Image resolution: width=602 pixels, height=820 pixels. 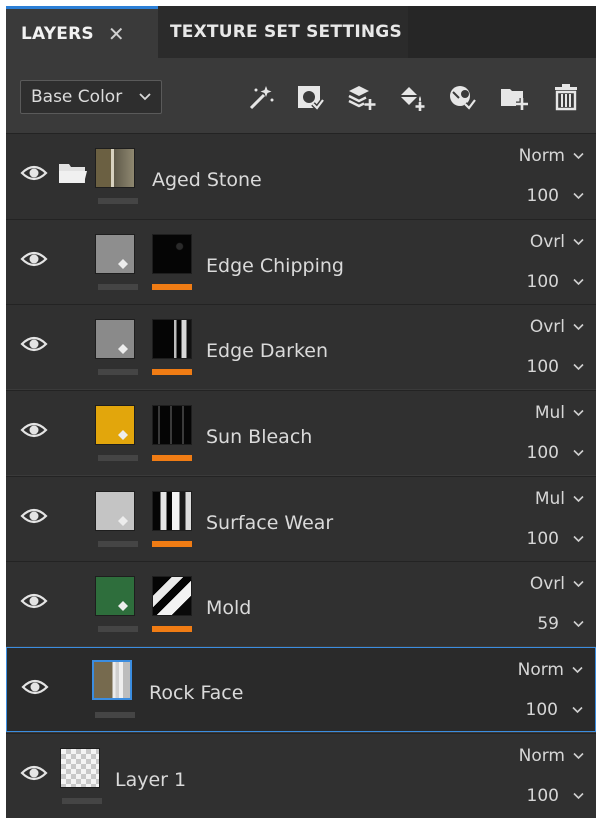 What do you see at coordinates (275, 266) in the screenshot?
I see `layer-name: Edge Chipping` at bounding box center [275, 266].